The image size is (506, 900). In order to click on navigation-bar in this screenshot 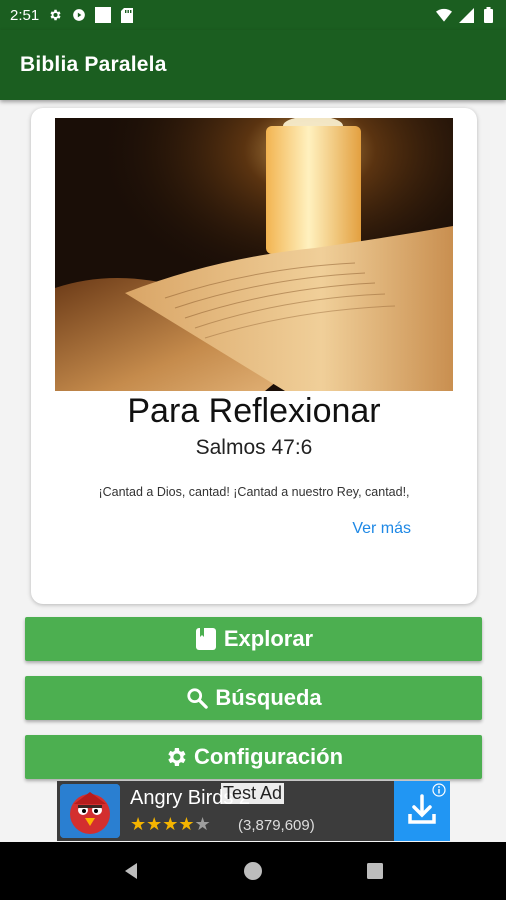, I will do `click(253, 871)`.